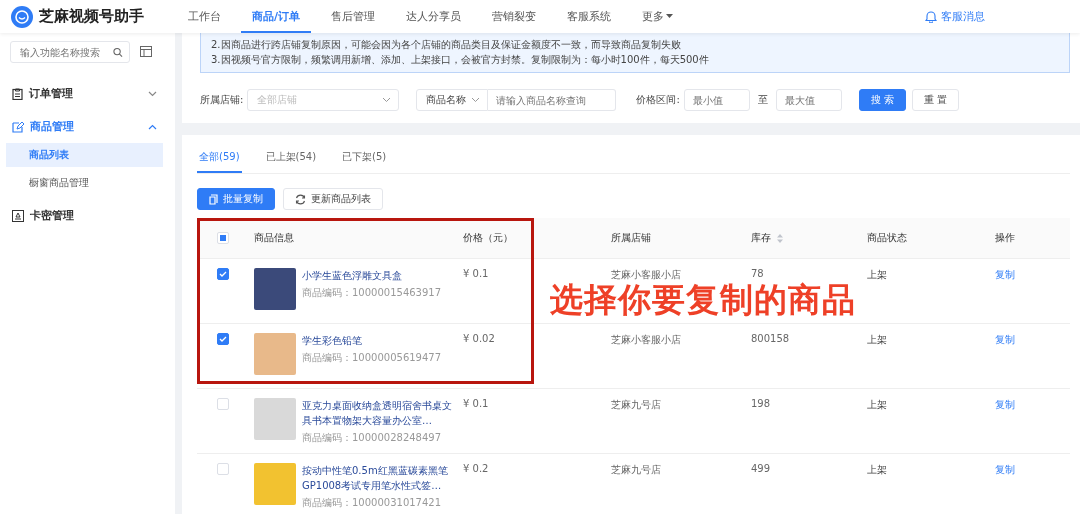  What do you see at coordinates (770, 338) in the screenshot?
I see `stock-count: 800158` at bounding box center [770, 338].